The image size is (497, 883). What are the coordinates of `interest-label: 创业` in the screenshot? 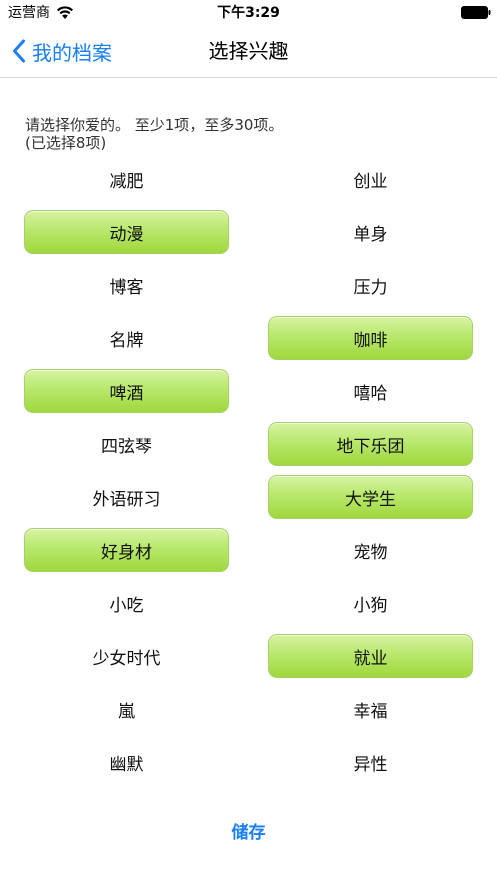 It's located at (370, 182).